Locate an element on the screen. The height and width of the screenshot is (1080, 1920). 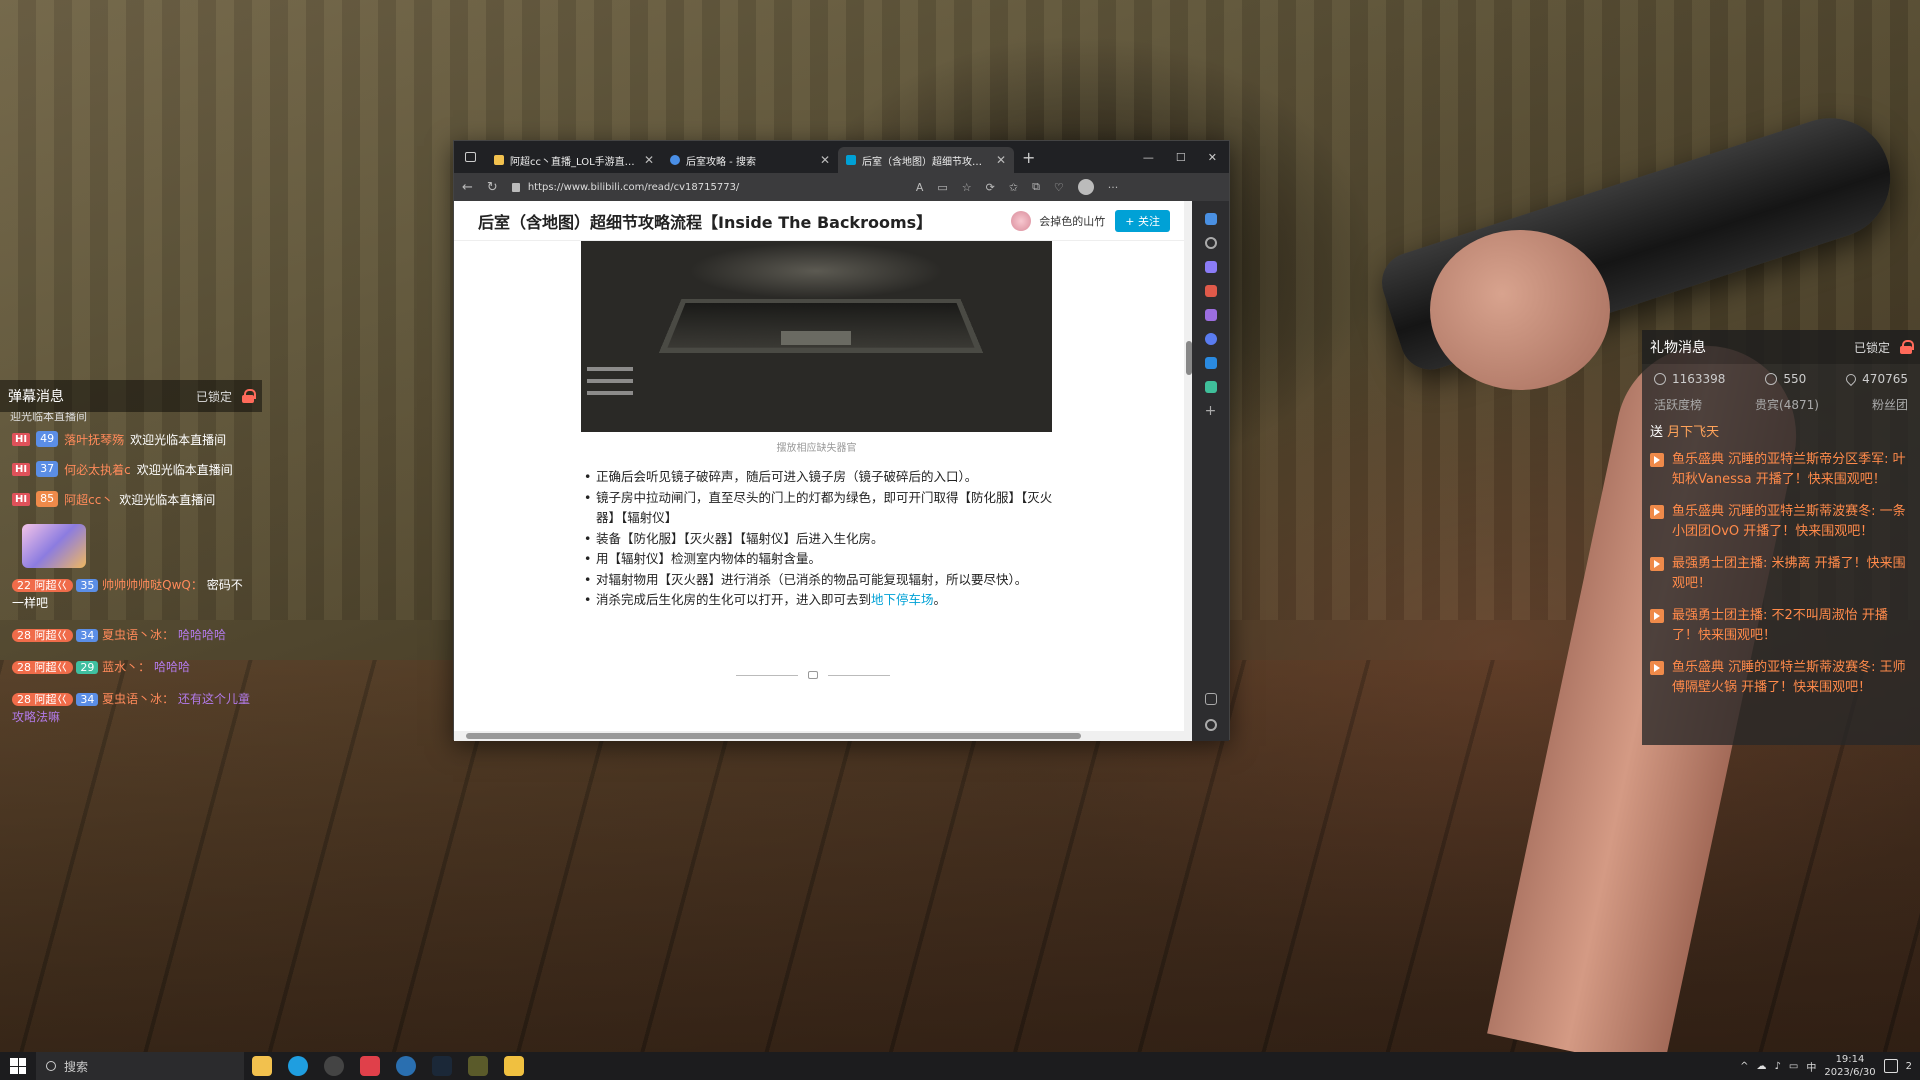
step-text: 消杀完成后生化房的生化可以打开，进入即可去到 is located at coordinates (734, 599).